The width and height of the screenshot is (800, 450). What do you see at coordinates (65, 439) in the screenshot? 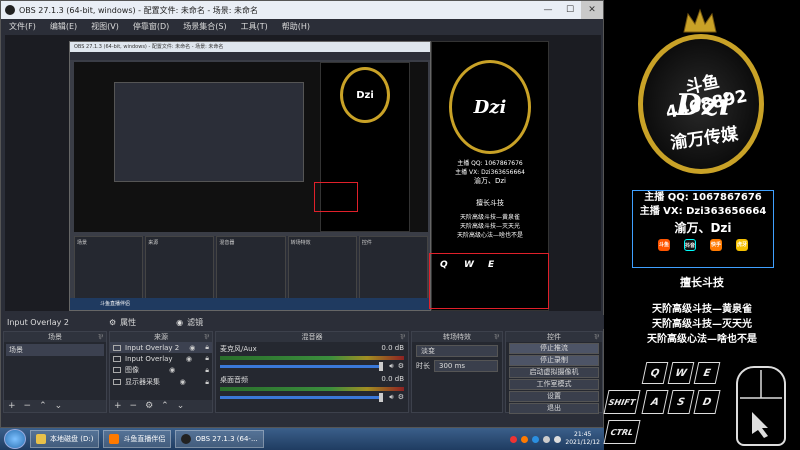
I see `taskbar-explorer: 本地磁盘 (D:)` at bounding box center [65, 439].